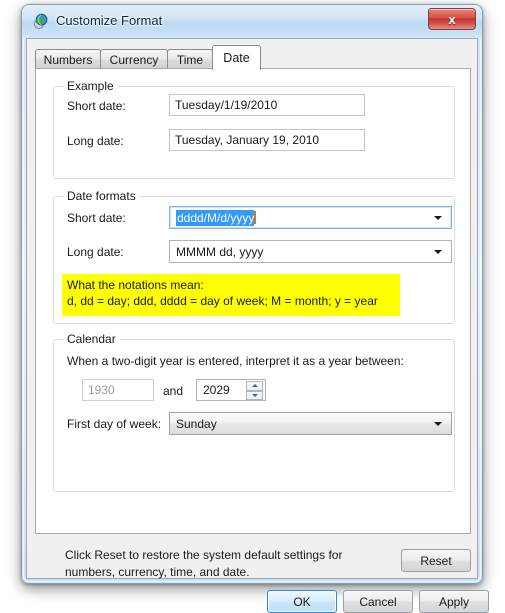 The height and width of the screenshot is (613, 505). I want to click on ok-button: OK, so click(302, 601).